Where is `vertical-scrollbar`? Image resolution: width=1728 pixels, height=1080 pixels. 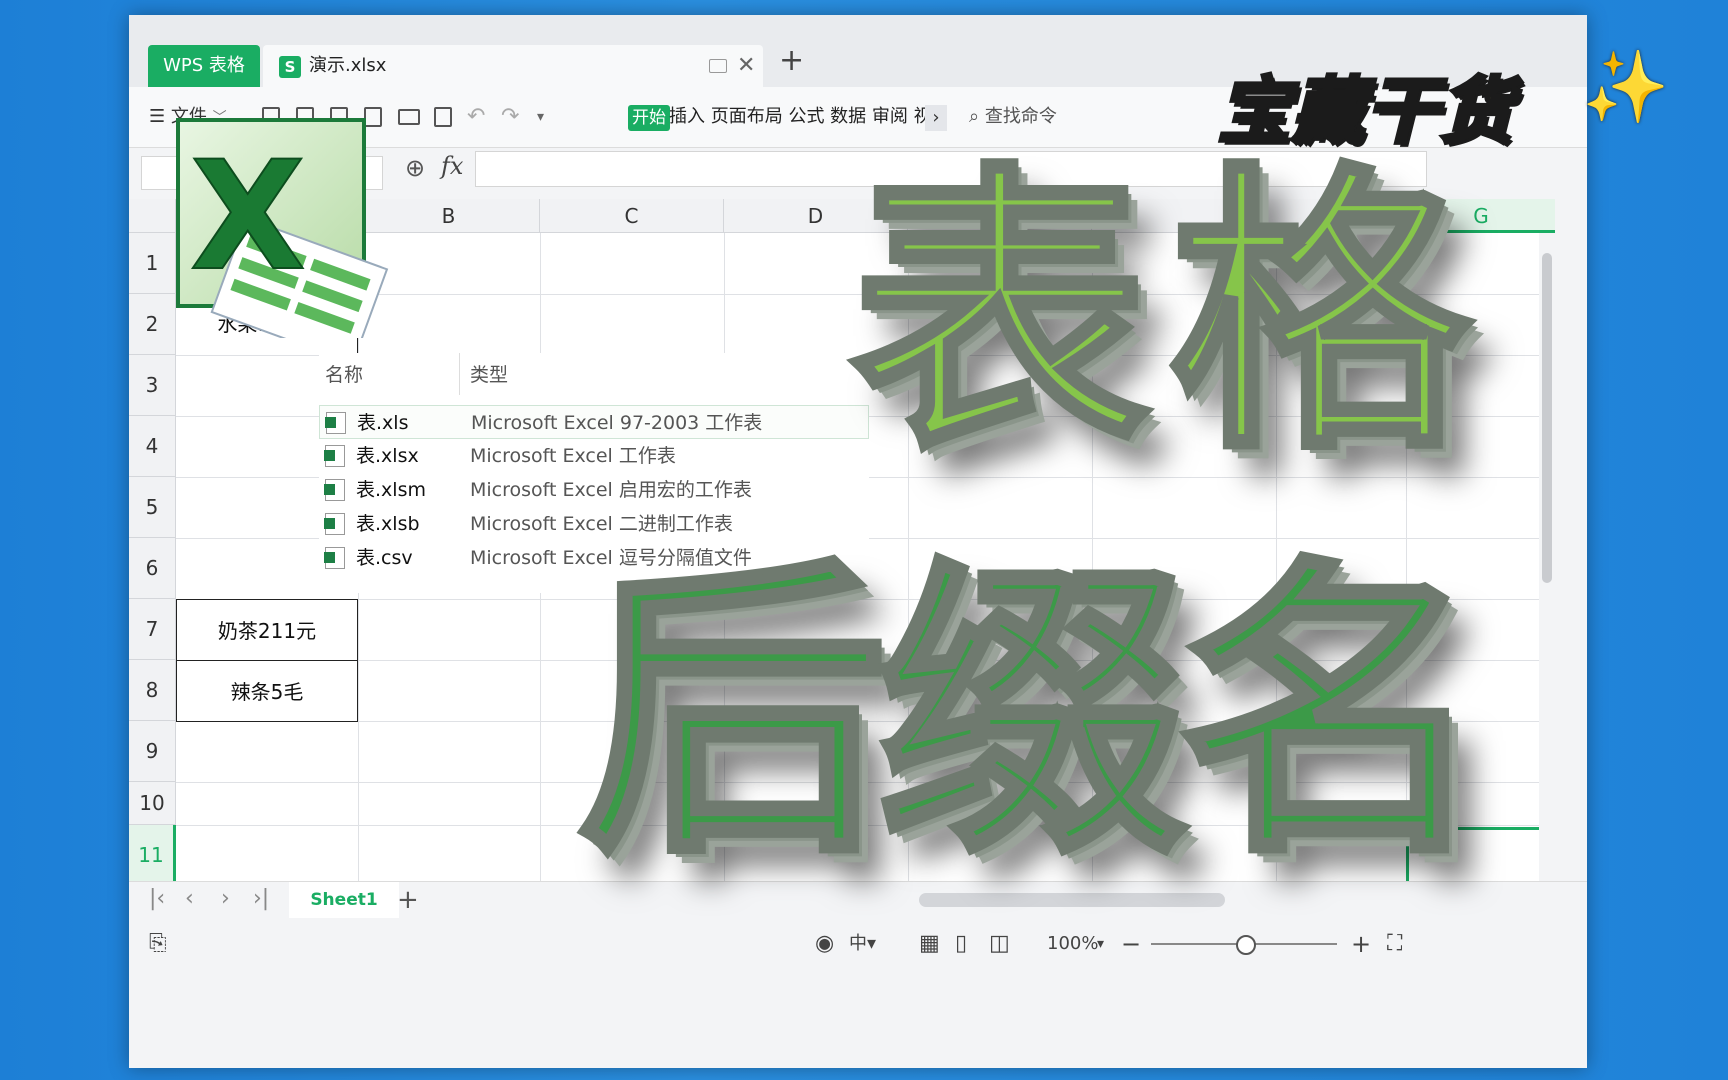 vertical-scrollbar is located at coordinates (1547, 557).